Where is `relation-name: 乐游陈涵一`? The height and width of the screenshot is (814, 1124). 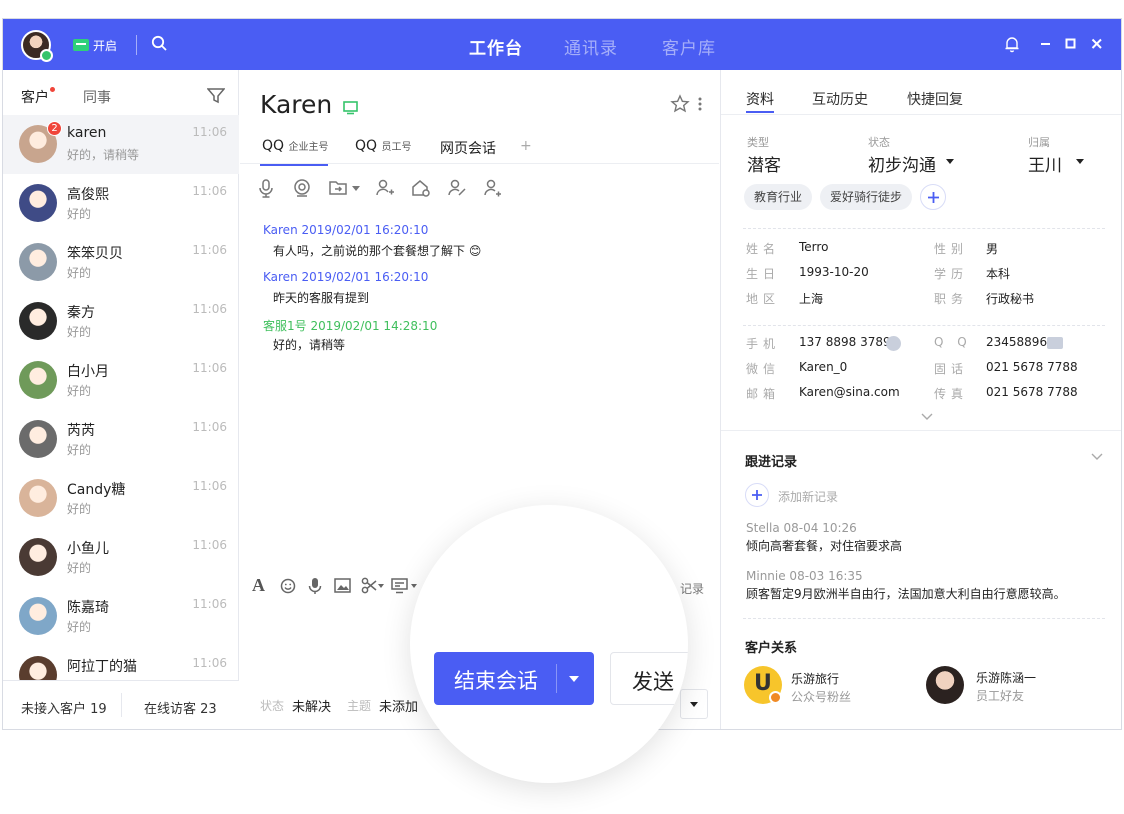
relation-name: 乐游陈涵一 is located at coordinates (1006, 677).